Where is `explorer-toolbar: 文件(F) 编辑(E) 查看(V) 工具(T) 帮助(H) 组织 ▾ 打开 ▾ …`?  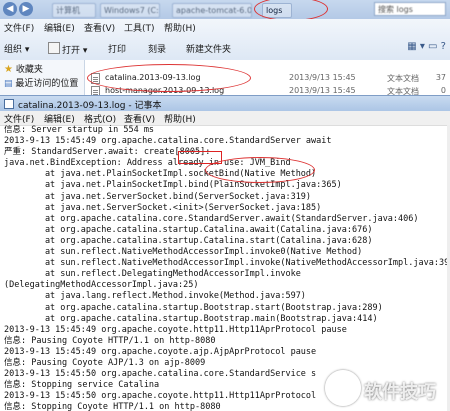 explorer-toolbar: 文件(F) 编辑(E) 查看(V) 工具(T) 帮助(H) 组织 ▾ 打开 ▾ … is located at coordinates (225, 42).